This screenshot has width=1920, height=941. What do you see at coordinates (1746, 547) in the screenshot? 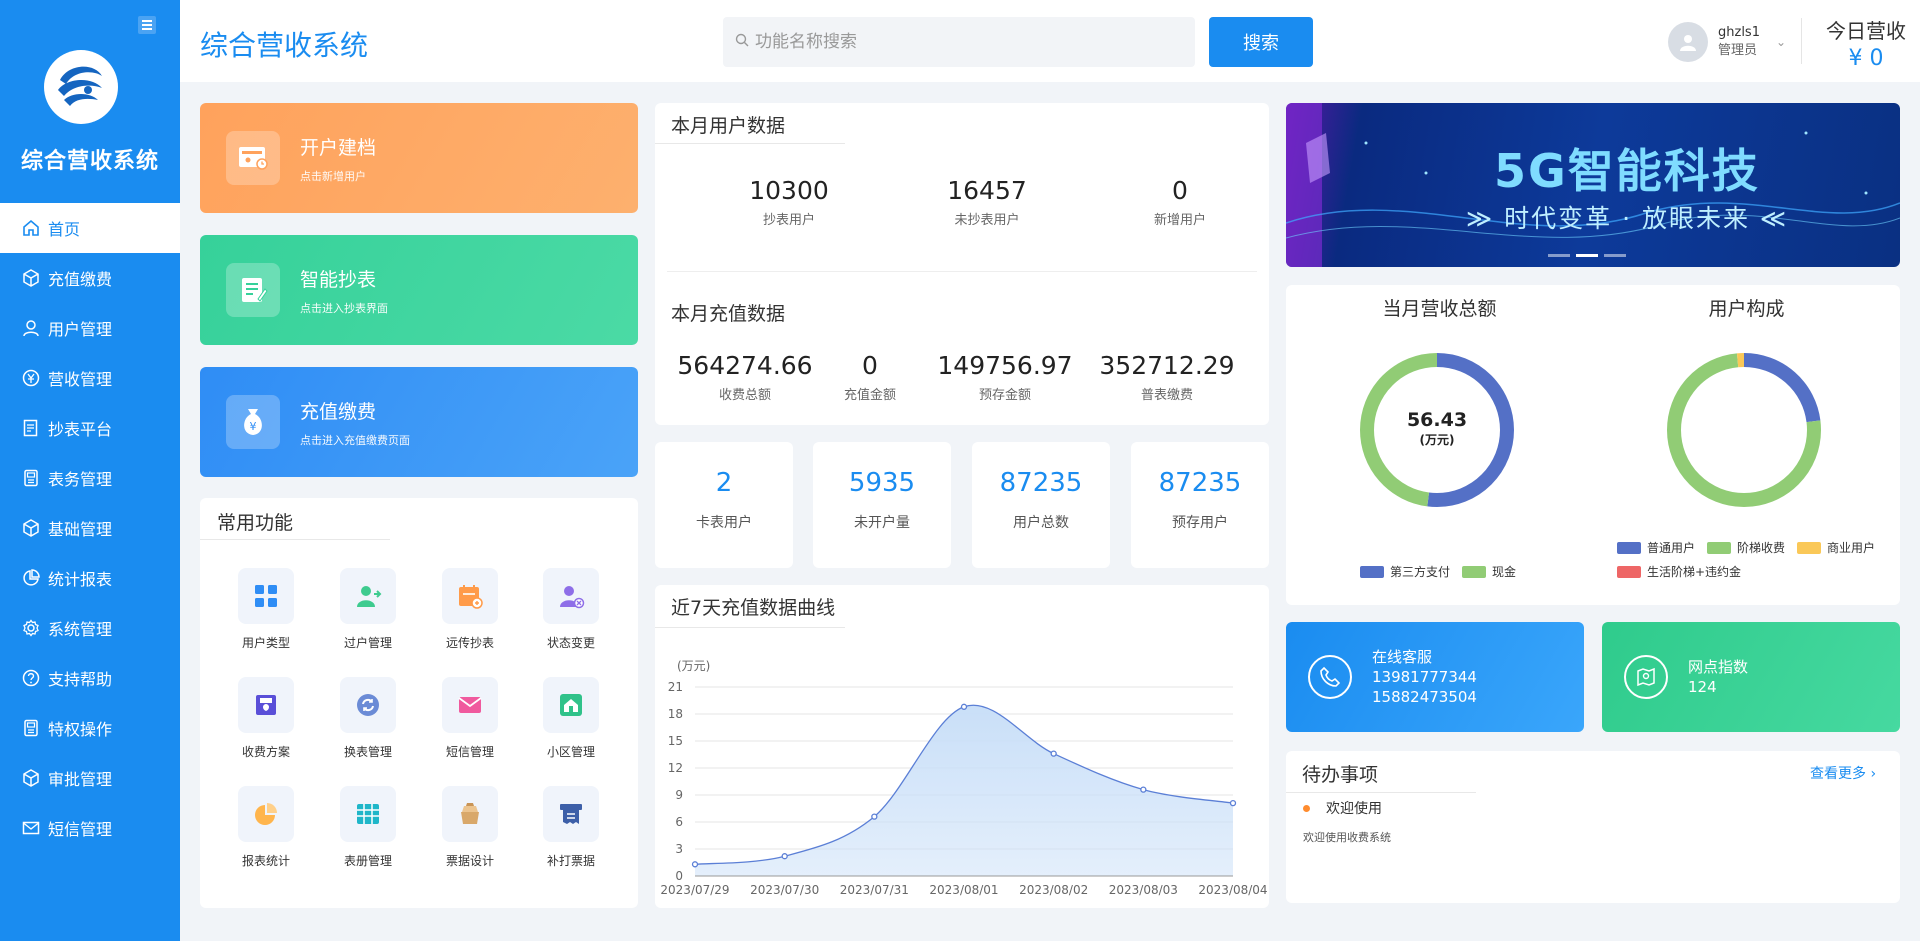
I see `legend-item: 阶梯收费` at bounding box center [1746, 547].